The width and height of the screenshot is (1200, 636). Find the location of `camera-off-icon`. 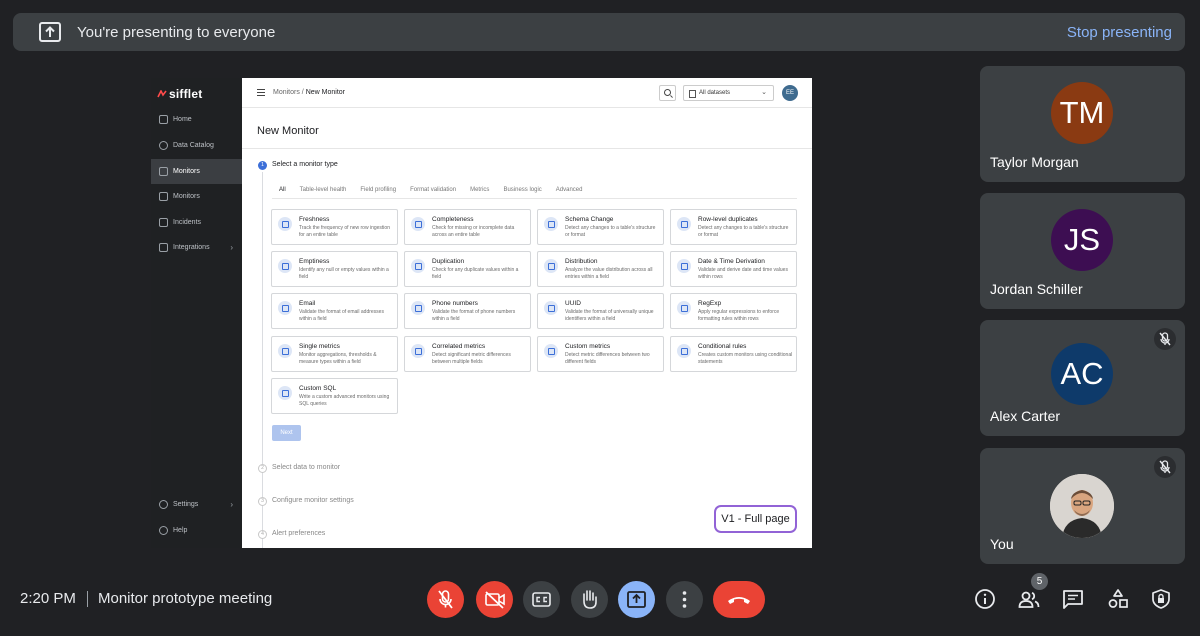

camera-off-icon is located at coordinates (495, 600).